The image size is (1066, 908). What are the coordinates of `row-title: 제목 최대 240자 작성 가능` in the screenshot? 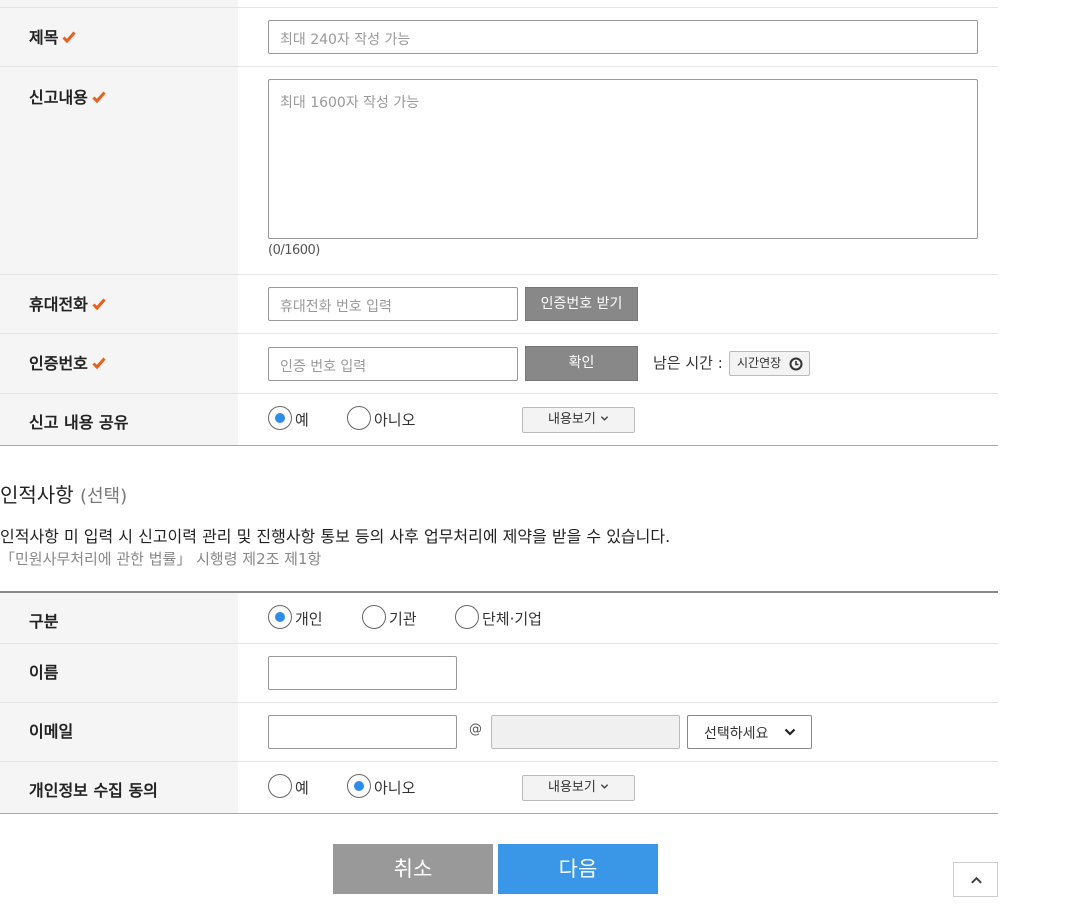 It's located at (499, 37).